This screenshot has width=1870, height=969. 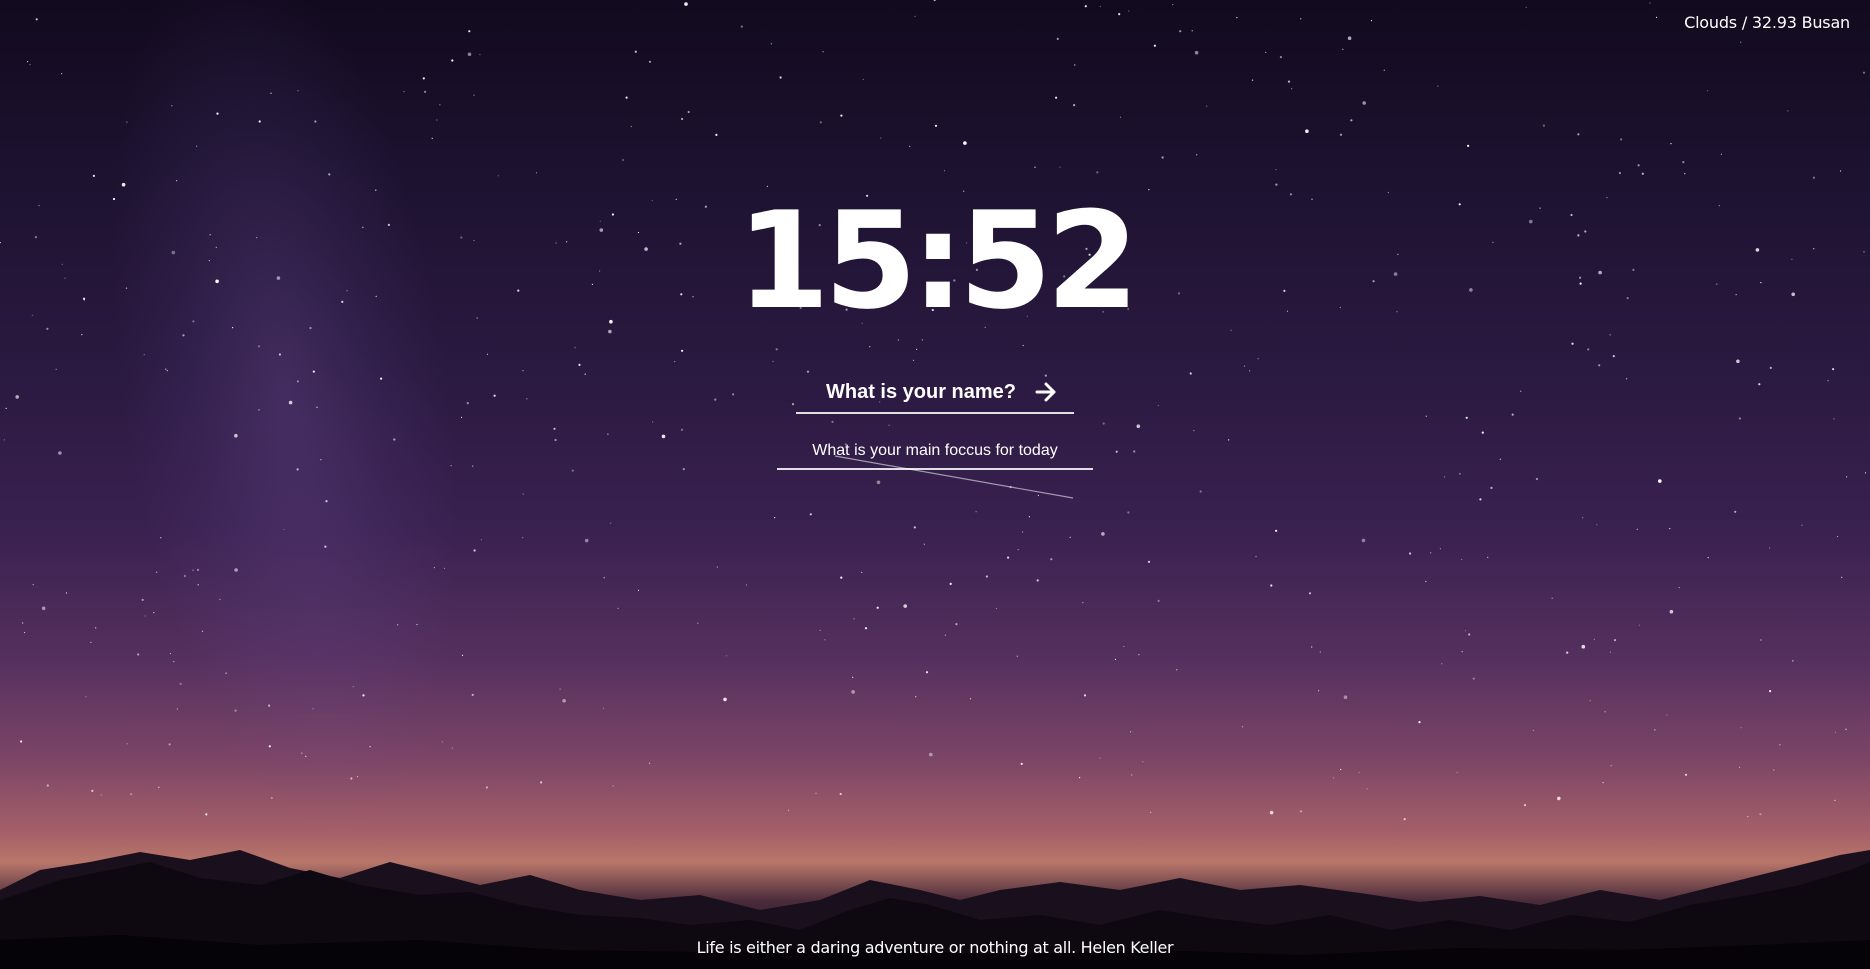 I want to click on name-input, so click(x=921, y=392).